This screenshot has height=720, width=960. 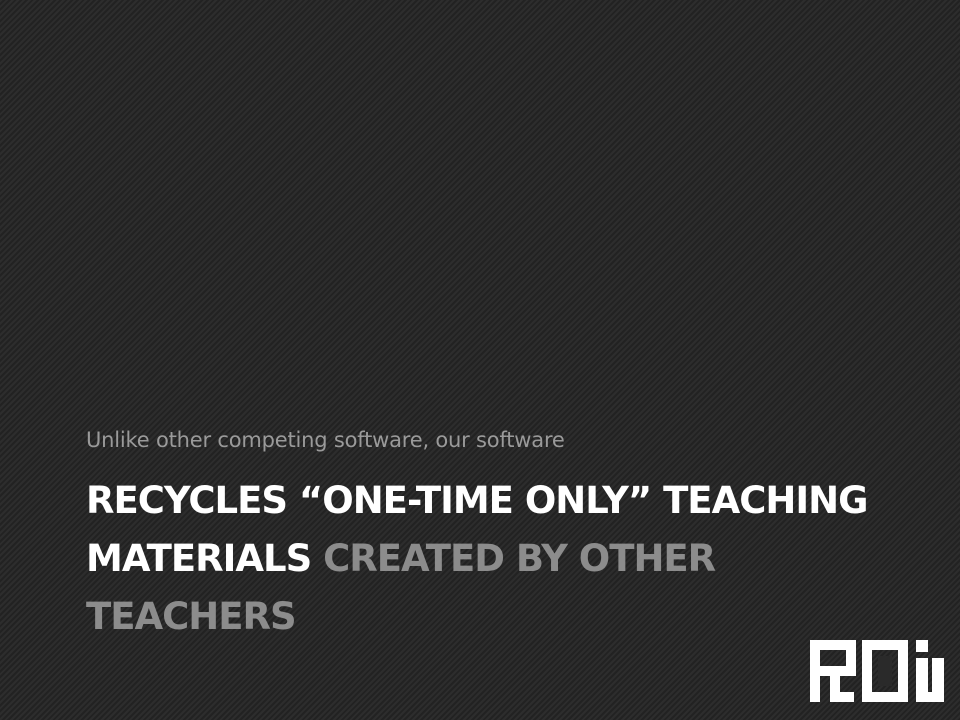 What do you see at coordinates (191, 616) in the screenshot?
I see `headline-teachers: TEACHERS` at bounding box center [191, 616].